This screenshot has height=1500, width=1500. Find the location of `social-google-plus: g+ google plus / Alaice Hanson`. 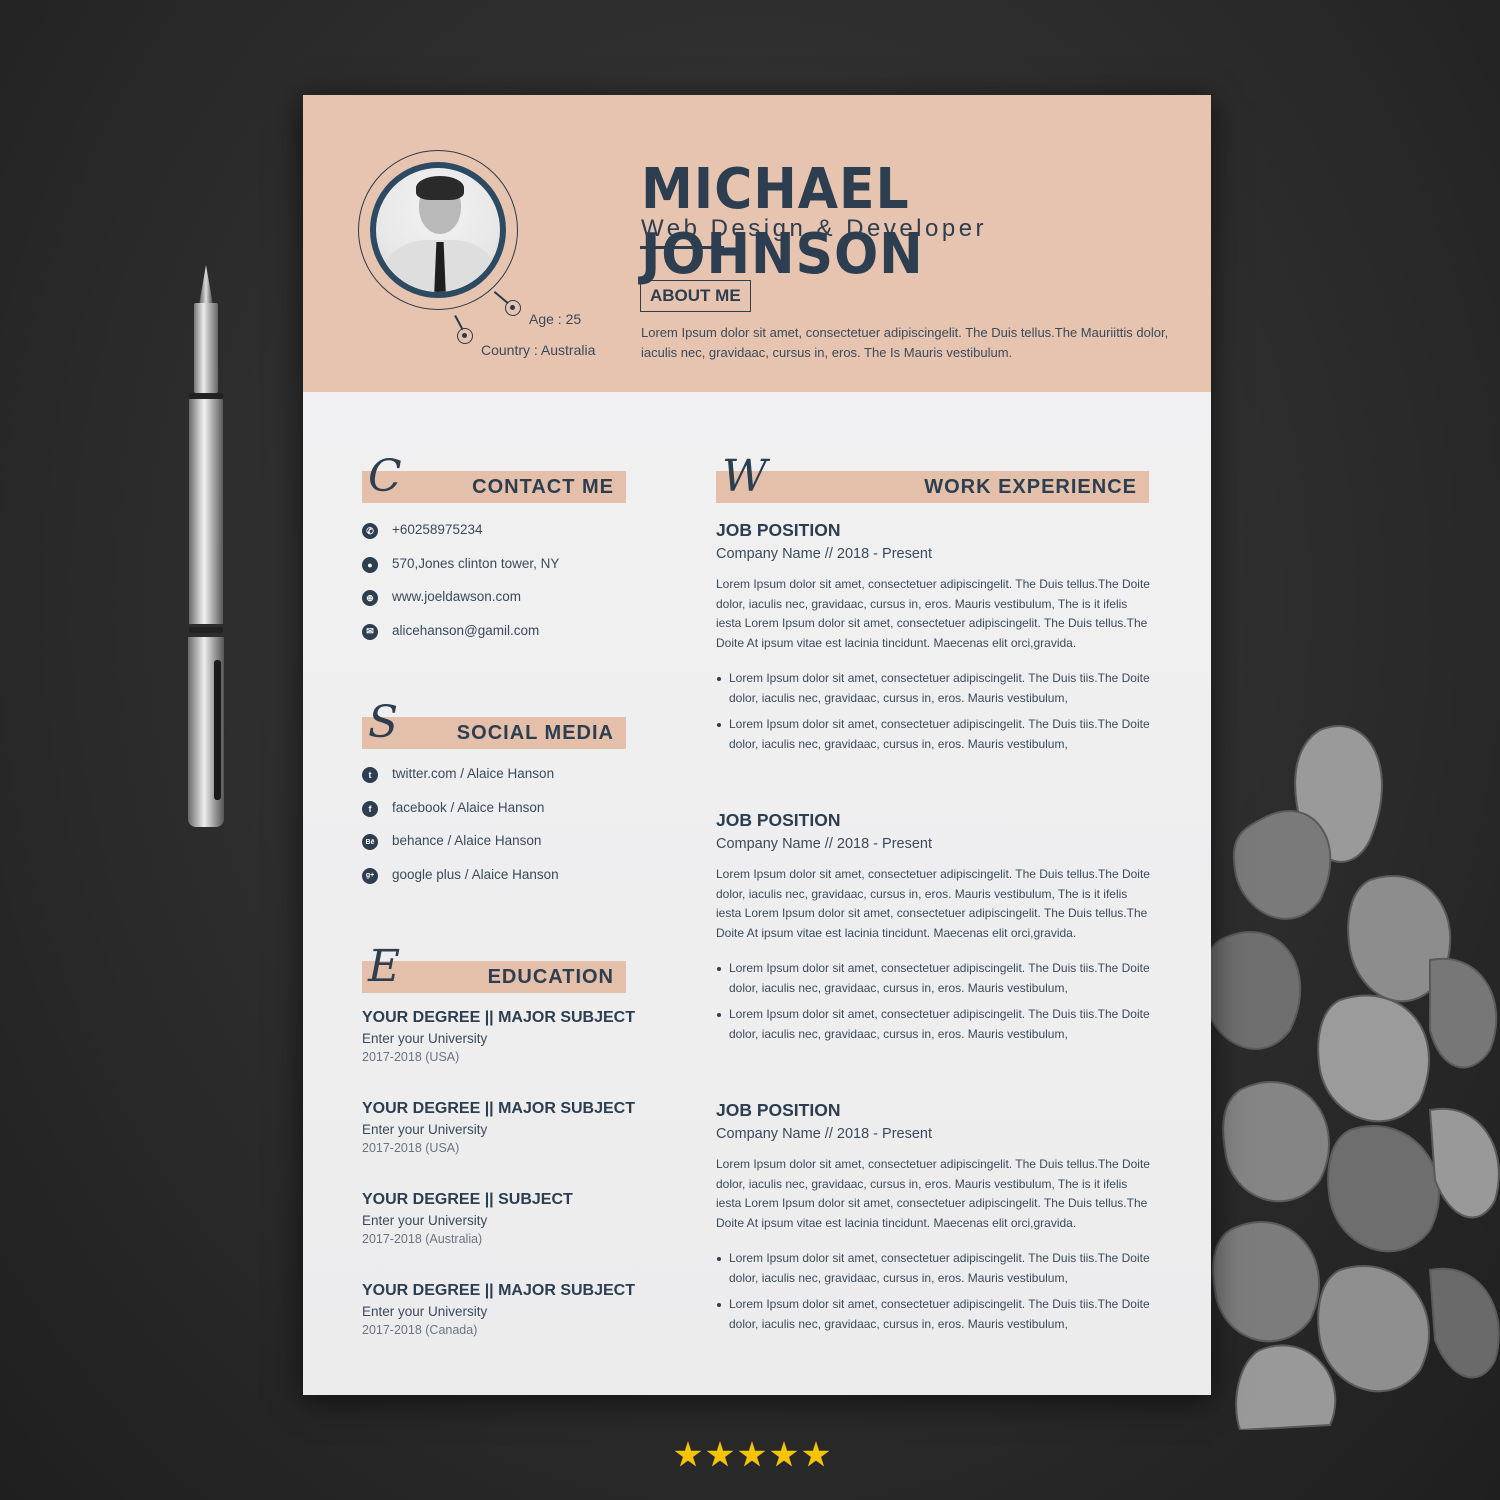

social-google-plus: g+ google plus / Alaice Hanson is located at coordinates (460, 884).